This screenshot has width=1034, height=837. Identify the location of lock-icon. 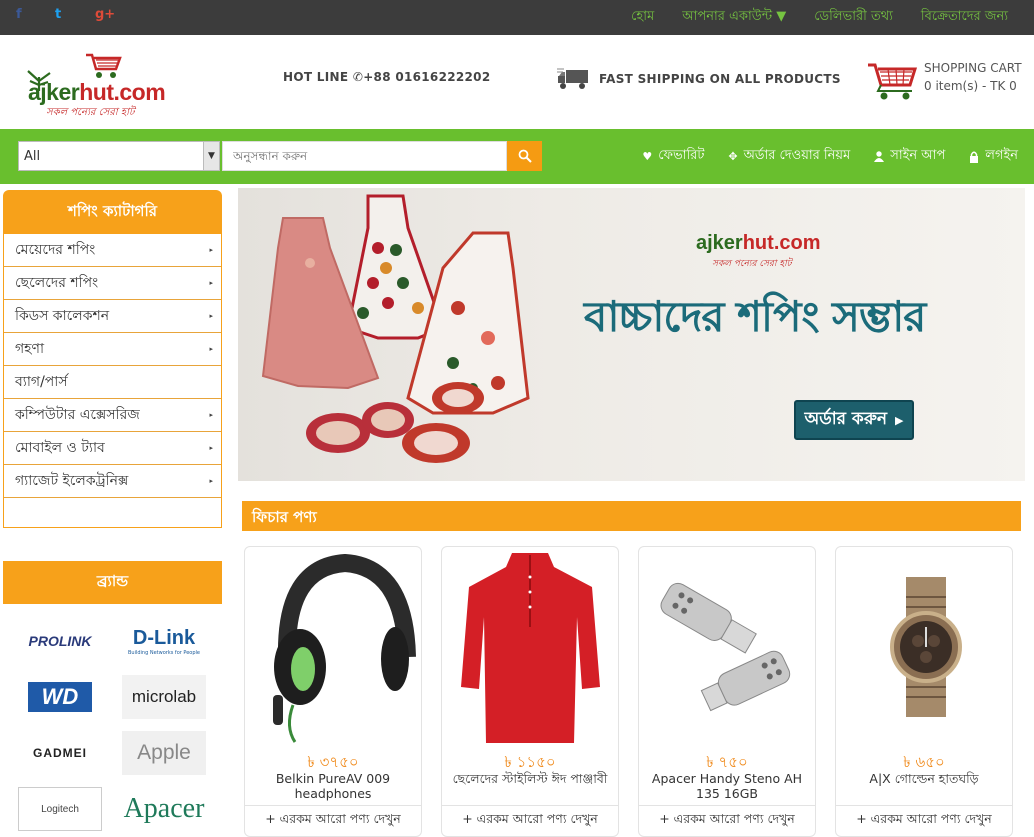
(974, 157).